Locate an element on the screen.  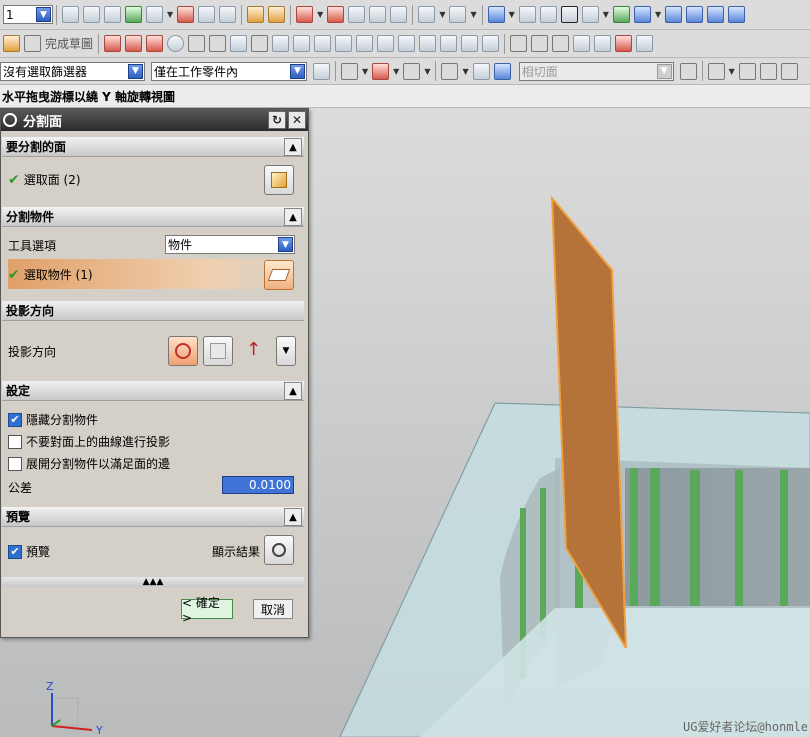
expand-object-checkbox is located at coordinates (15, 463).